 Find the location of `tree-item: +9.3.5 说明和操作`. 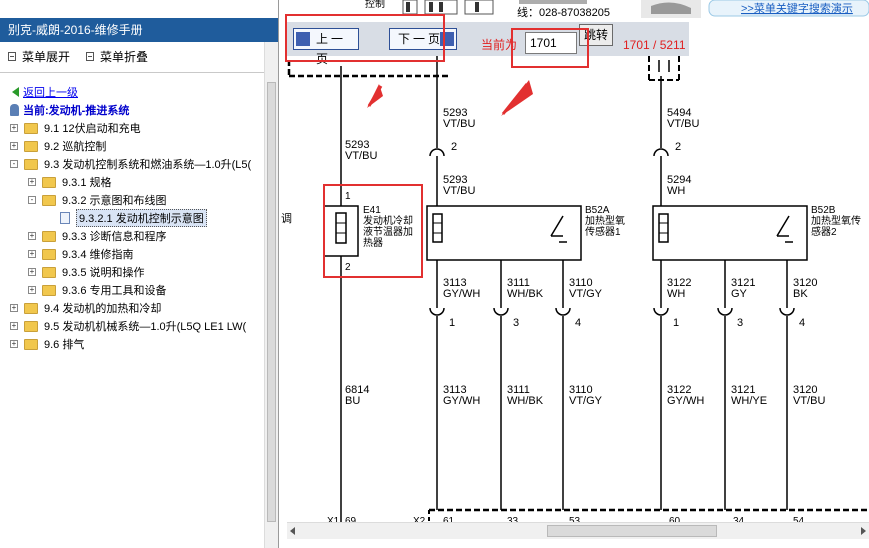

tree-item: +9.3.5 说明和操作 is located at coordinates (86, 272).